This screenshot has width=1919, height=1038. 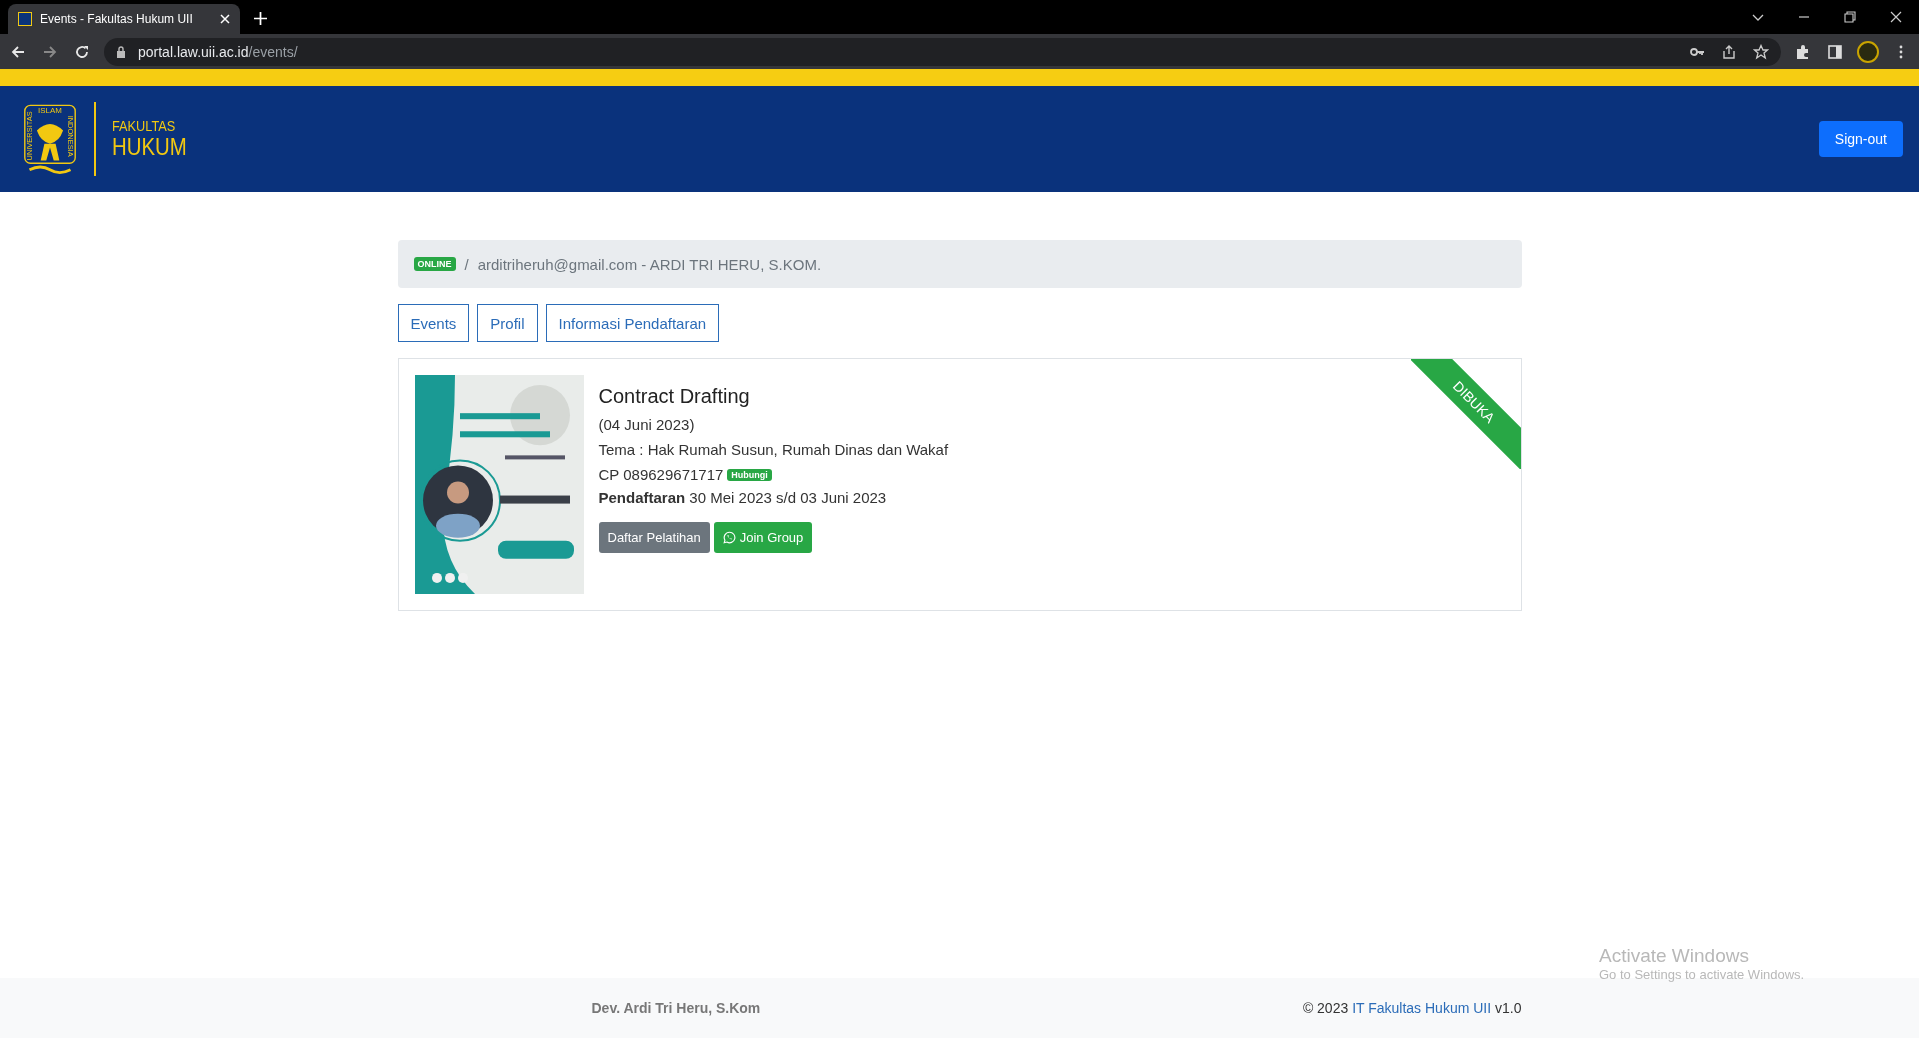 What do you see at coordinates (260, 18) in the screenshot?
I see `new-tab-icon` at bounding box center [260, 18].